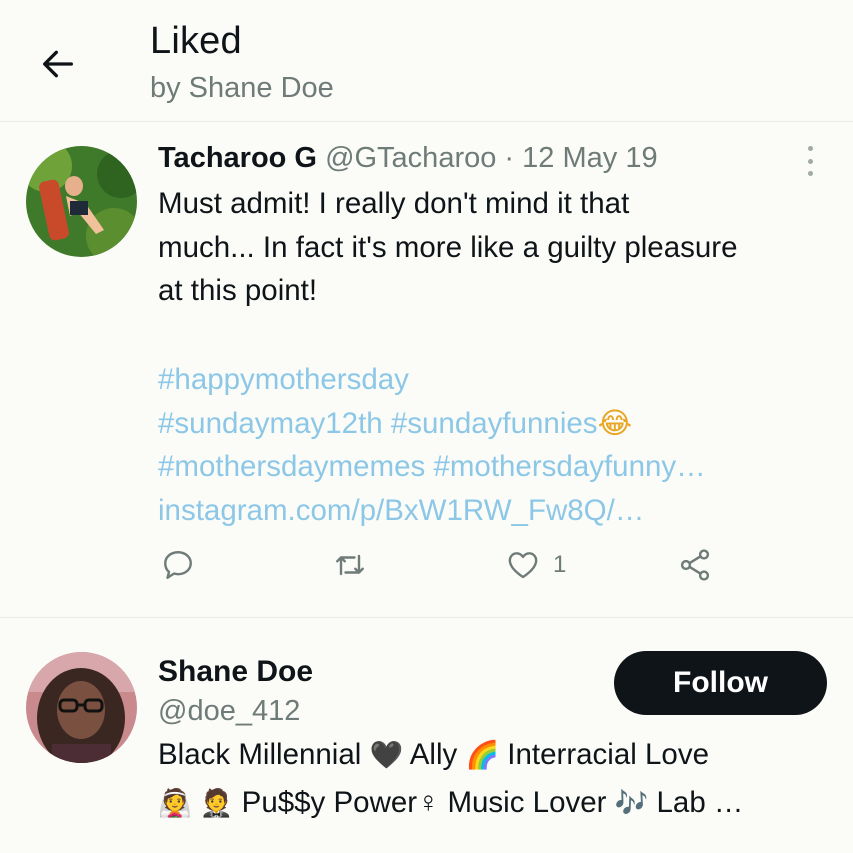  Describe the element at coordinates (81, 201) in the screenshot. I see `tweet-author-avatar` at that location.